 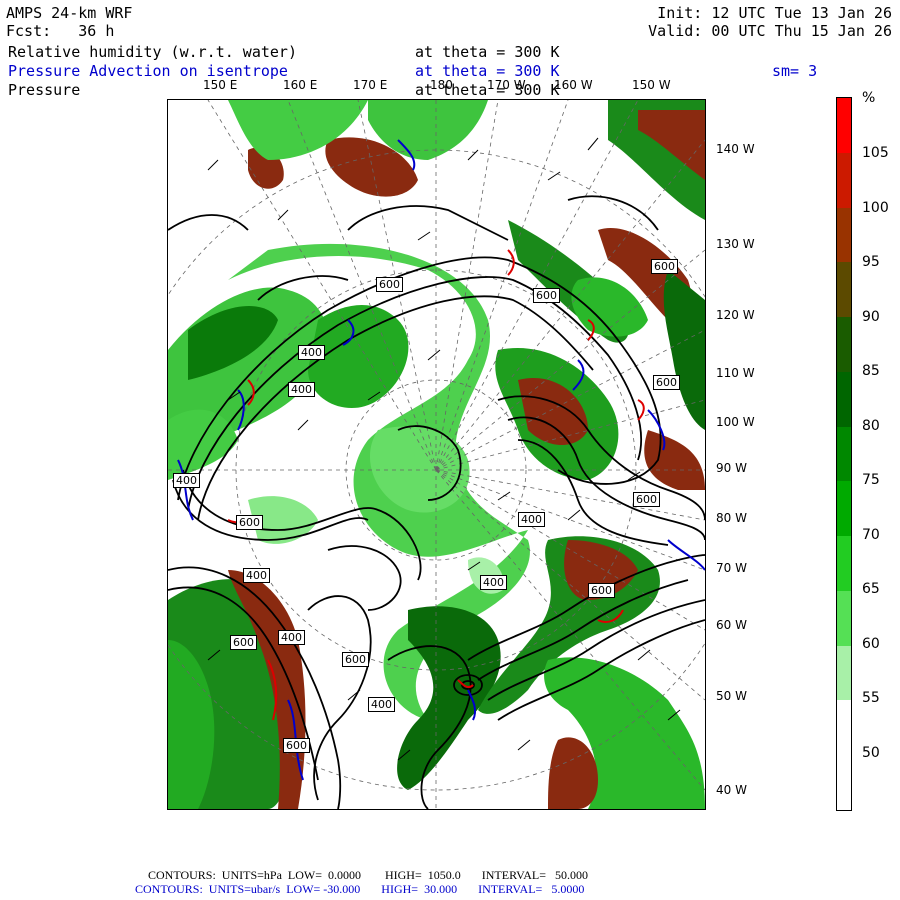 What do you see at coordinates (487, 52) in the screenshot?
I see `field1-level: at theta = 300 K` at bounding box center [487, 52].